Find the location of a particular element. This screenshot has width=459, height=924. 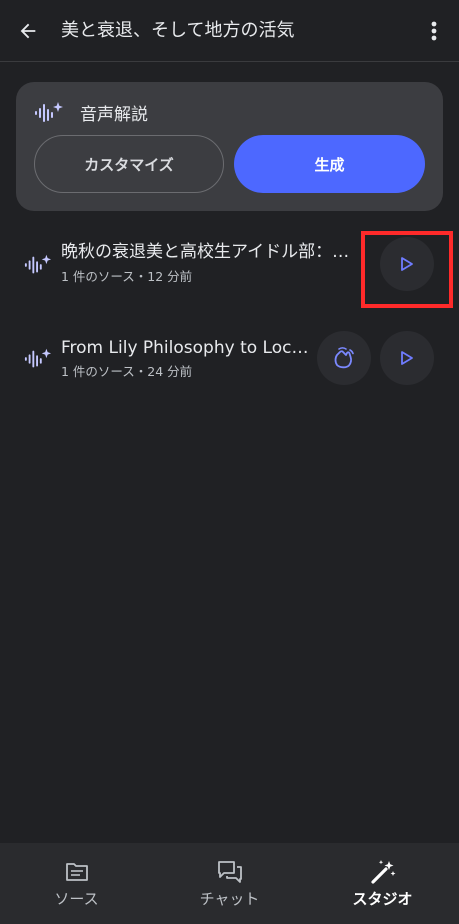

interactive-mode-button is located at coordinates (344, 358).